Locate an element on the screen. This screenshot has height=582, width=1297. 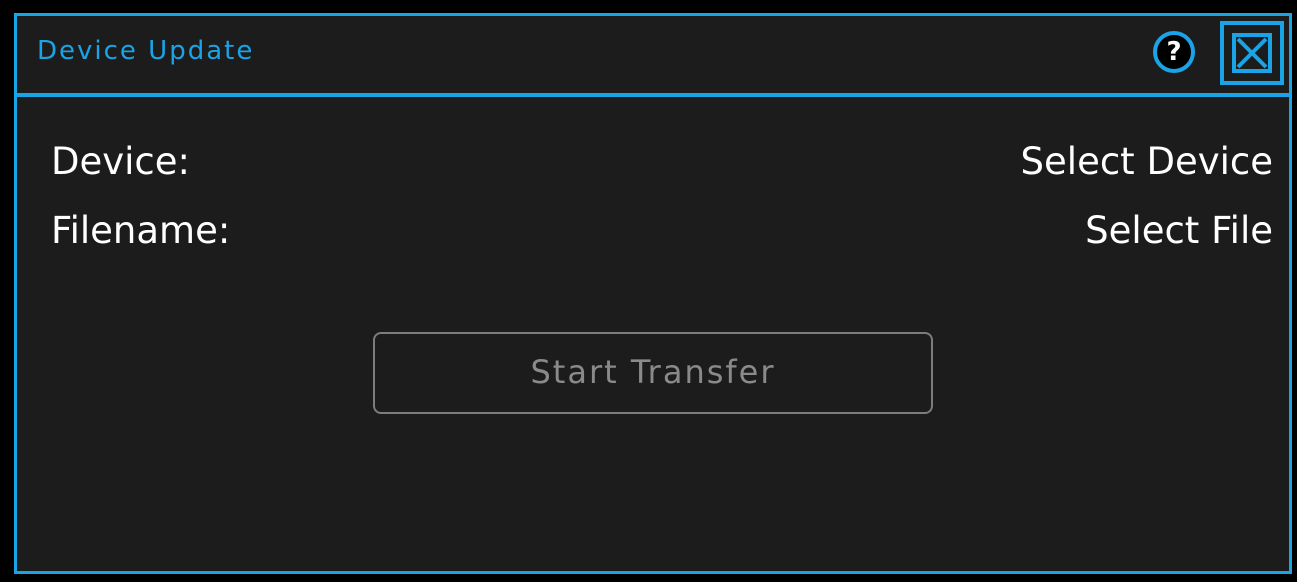
filename-row: Filename: Select File is located at coordinates (662, 234).